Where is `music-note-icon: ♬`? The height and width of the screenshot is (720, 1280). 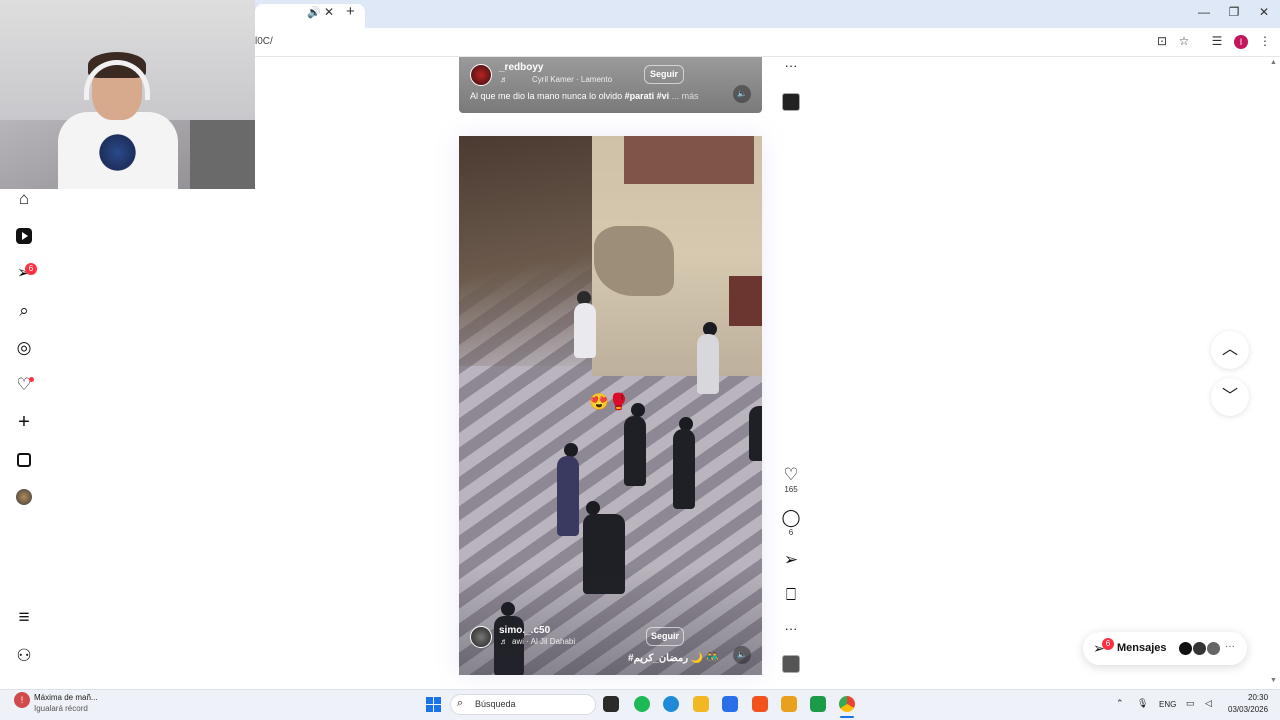
music-note-icon: ♬ is located at coordinates (504, 641).